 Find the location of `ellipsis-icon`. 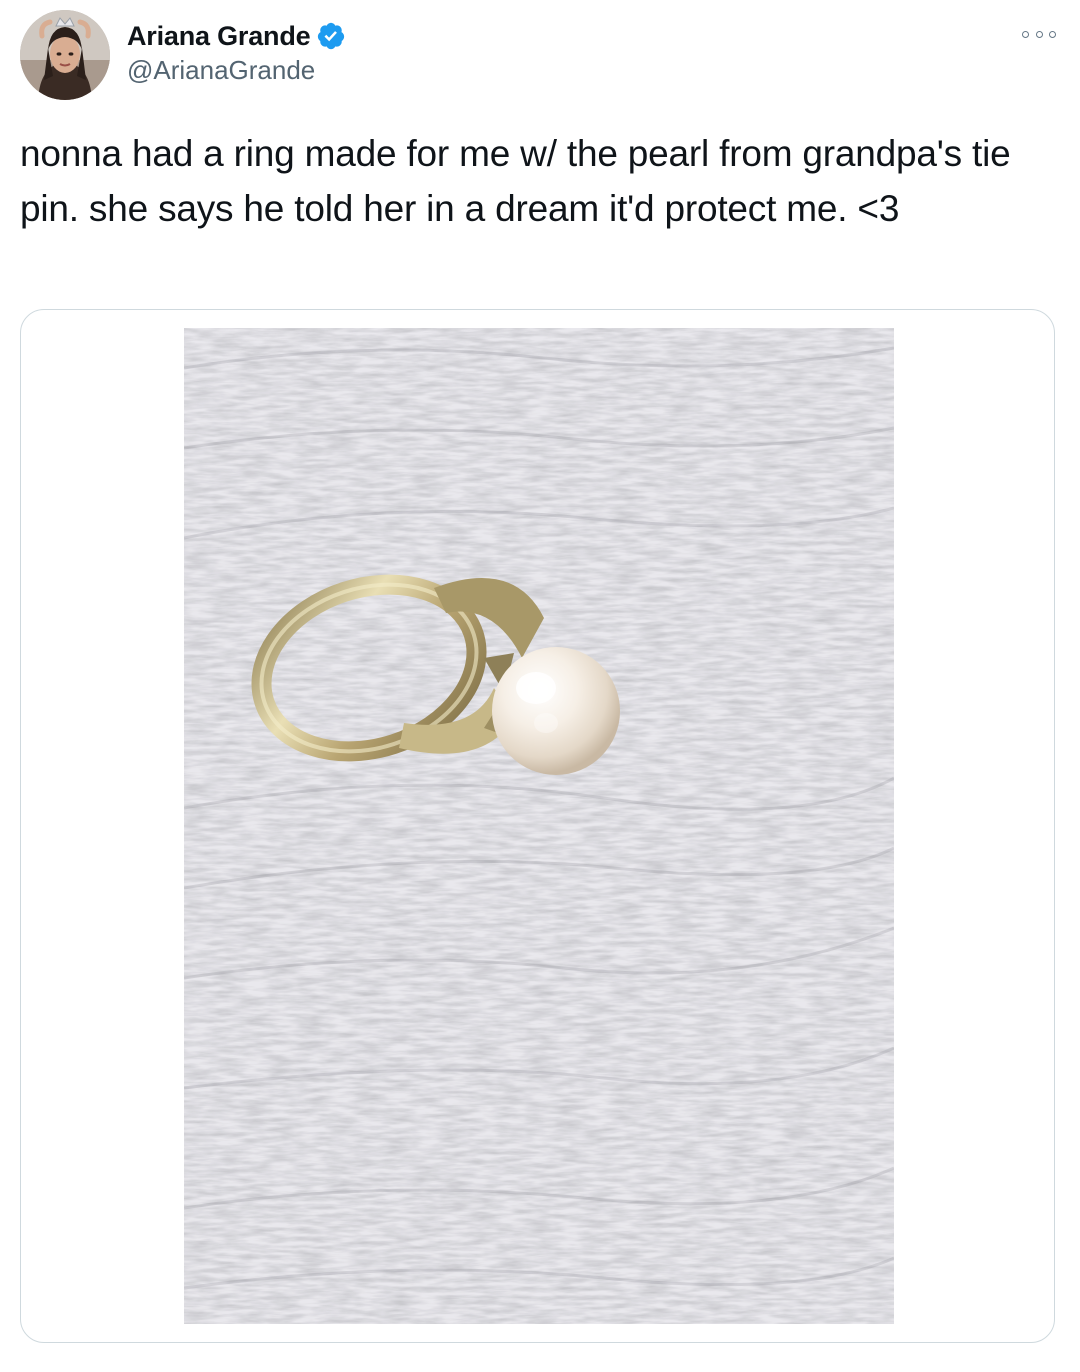

ellipsis-icon is located at coordinates (1039, 34).